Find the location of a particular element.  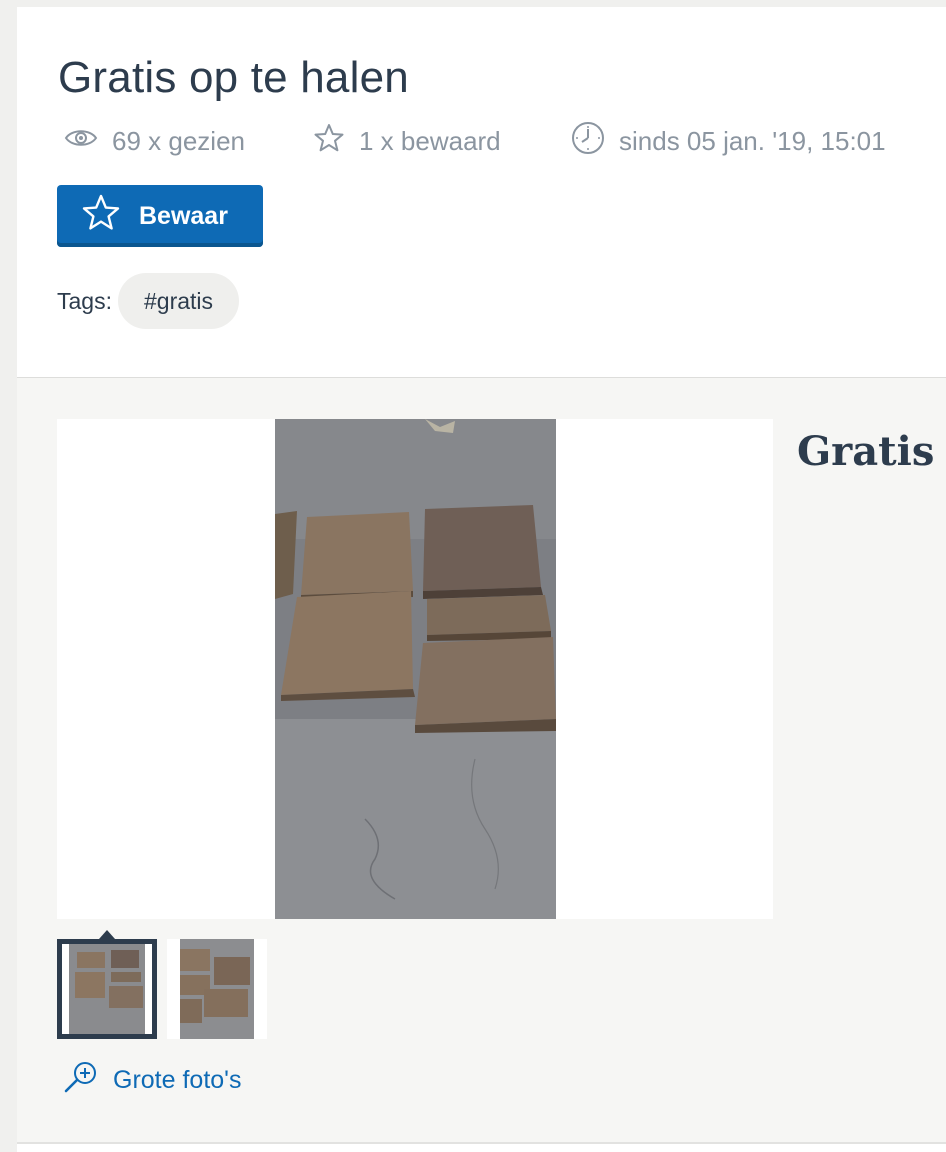

eye-icon is located at coordinates (88, 141).